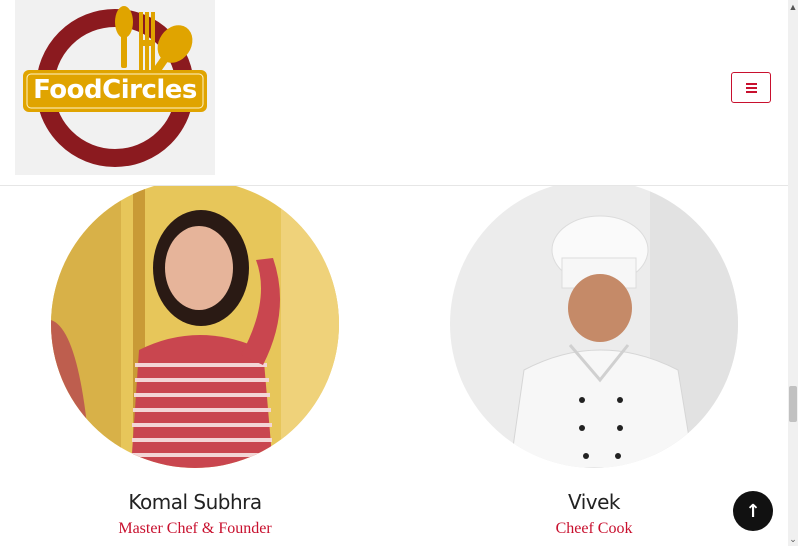 The width and height of the screenshot is (798, 546). What do you see at coordinates (793, 404) in the screenshot?
I see `scrollbar-thumb` at bounding box center [793, 404].